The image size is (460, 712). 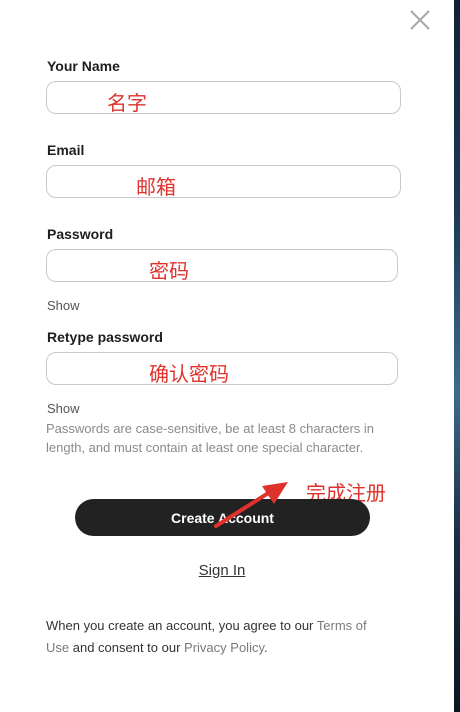 What do you see at coordinates (63, 408) in the screenshot?
I see `retype-show-toggle: Show` at bounding box center [63, 408].